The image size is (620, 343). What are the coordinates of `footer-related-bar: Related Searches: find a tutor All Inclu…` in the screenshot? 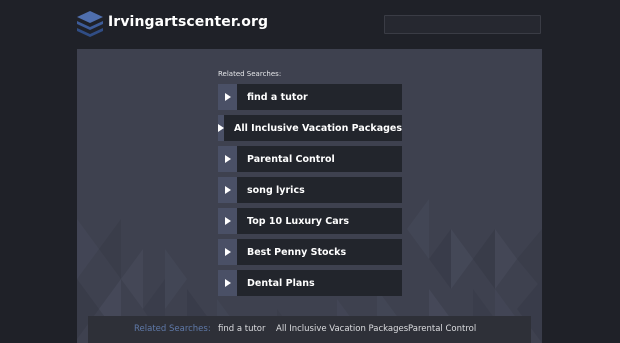 It's located at (309, 329).